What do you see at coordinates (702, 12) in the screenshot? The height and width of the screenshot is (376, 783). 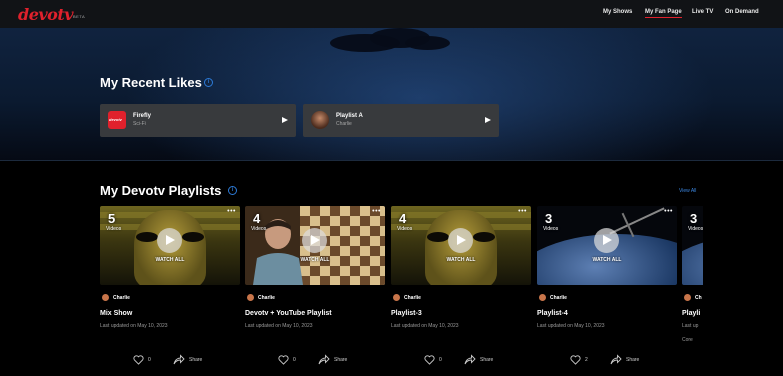 I see `nav-live-tv: Live TV` at bounding box center [702, 12].